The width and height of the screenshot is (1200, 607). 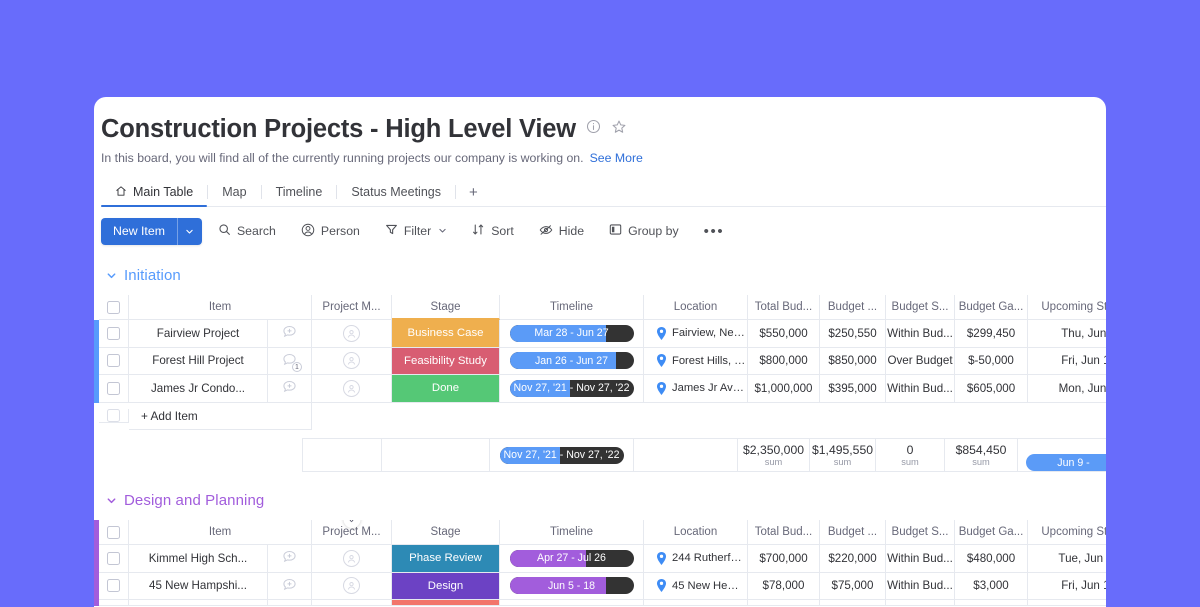 I want to click on cell-budget-gap: $-50,000, so click(x=991, y=361).